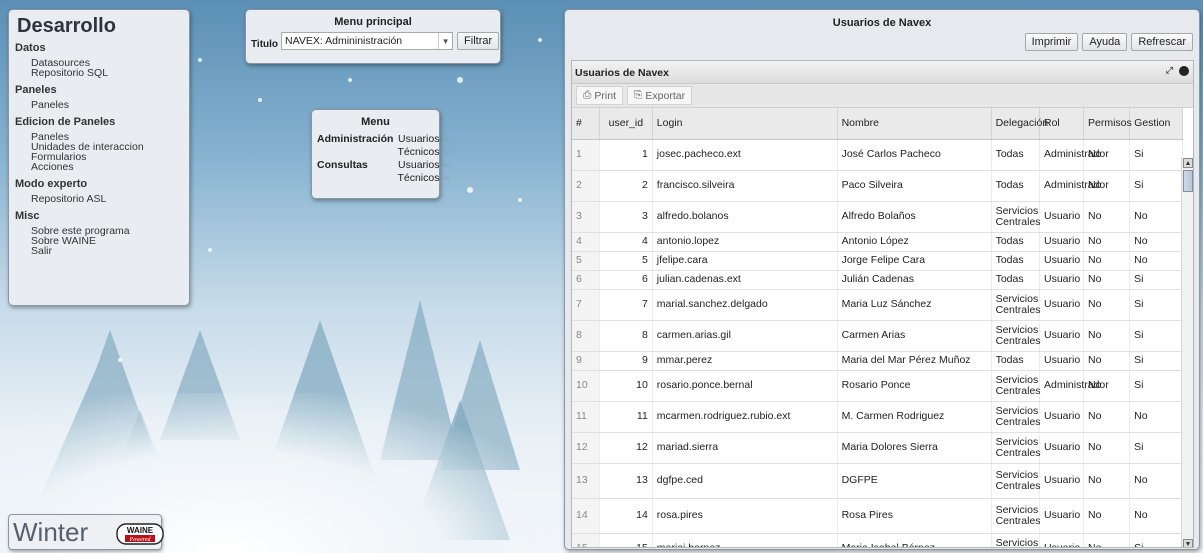  I want to click on cell-nombre: Maria del Mar Pérez Muñoz, so click(914, 361).